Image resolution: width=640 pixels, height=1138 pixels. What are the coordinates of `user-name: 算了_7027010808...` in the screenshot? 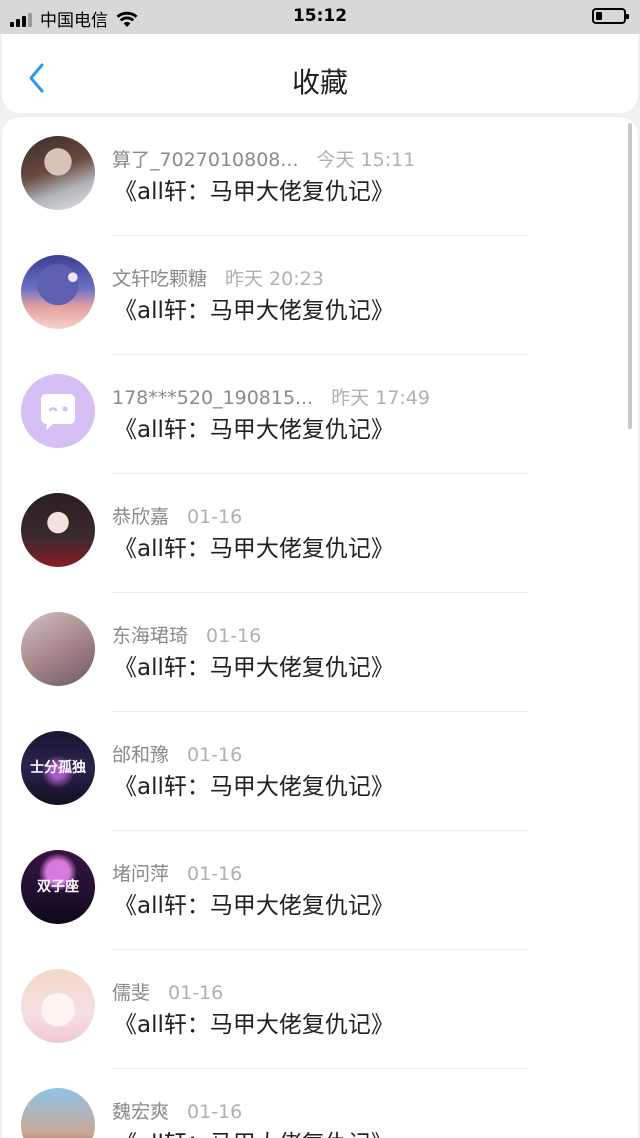 It's located at (205, 160).